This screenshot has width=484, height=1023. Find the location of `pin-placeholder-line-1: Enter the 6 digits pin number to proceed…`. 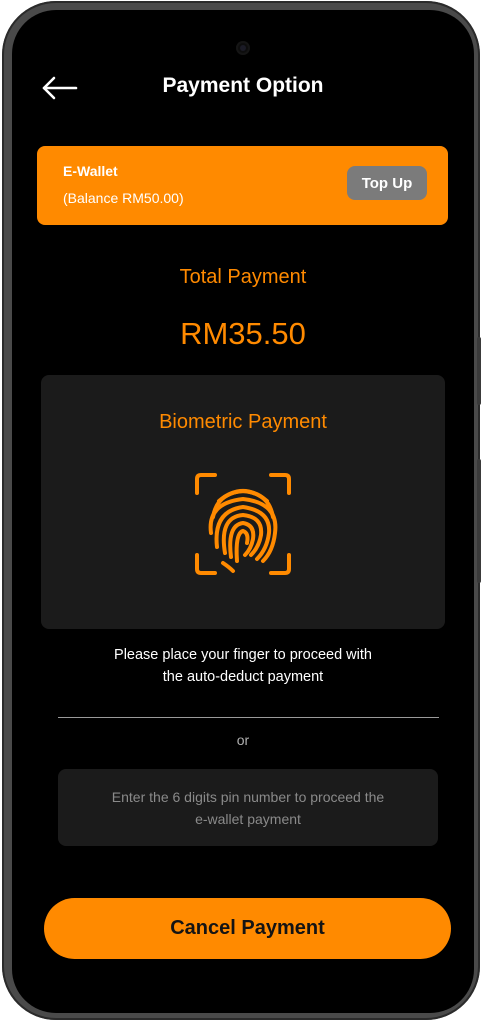

pin-placeholder-line-1: Enter the 6 digits pin number to proceed… is located at coordinates (248, 796).